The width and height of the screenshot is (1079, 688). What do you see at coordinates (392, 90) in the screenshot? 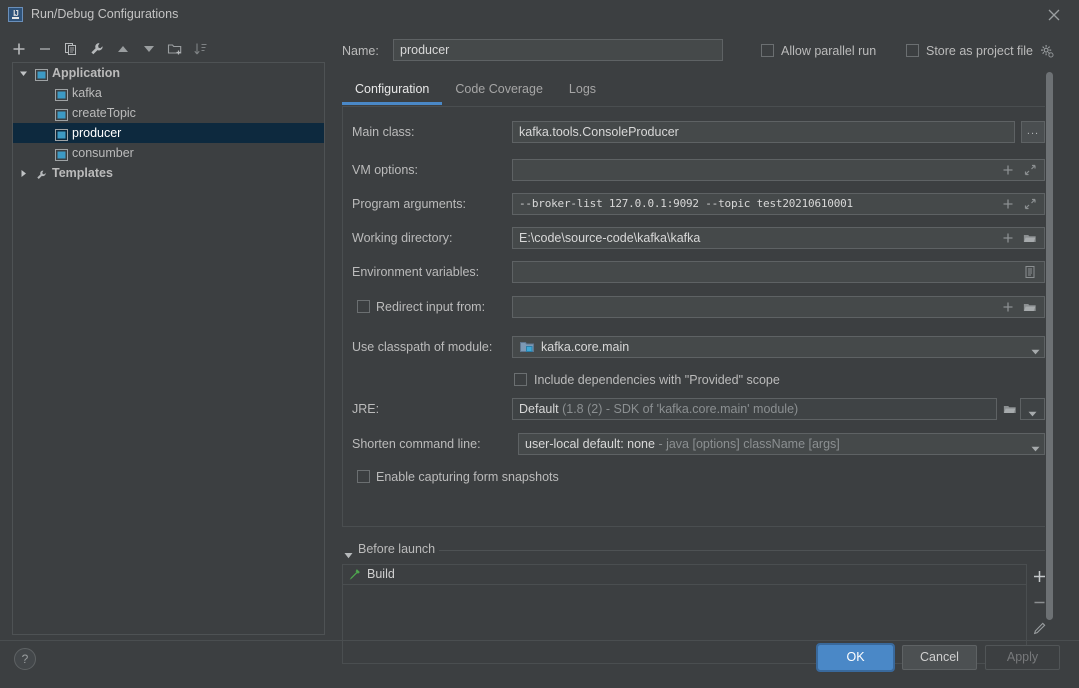
I see `tab-configuration: Configuration` at bounding box center [392, 90].